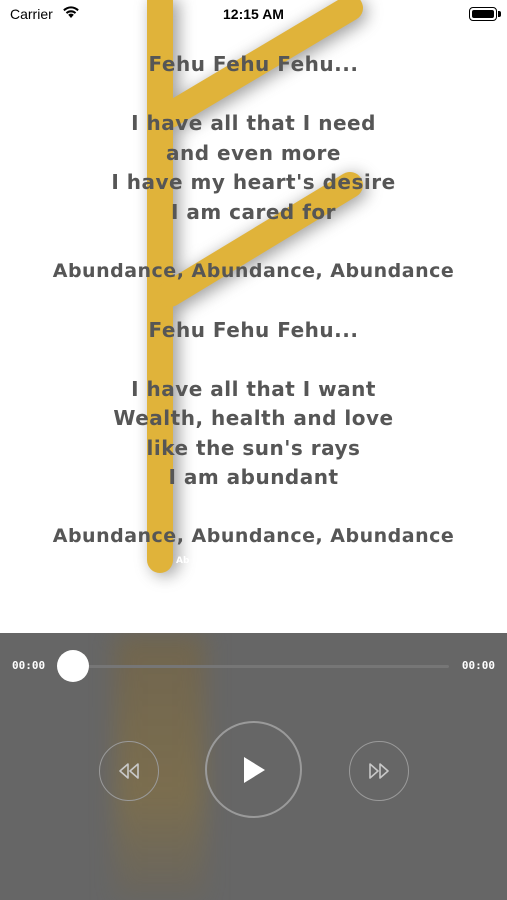 This screenshot has width=507, height=900. Describe the element at coordinates (29, 665) in the screenshot. I see `elapsed-time: 00:00` at that location.